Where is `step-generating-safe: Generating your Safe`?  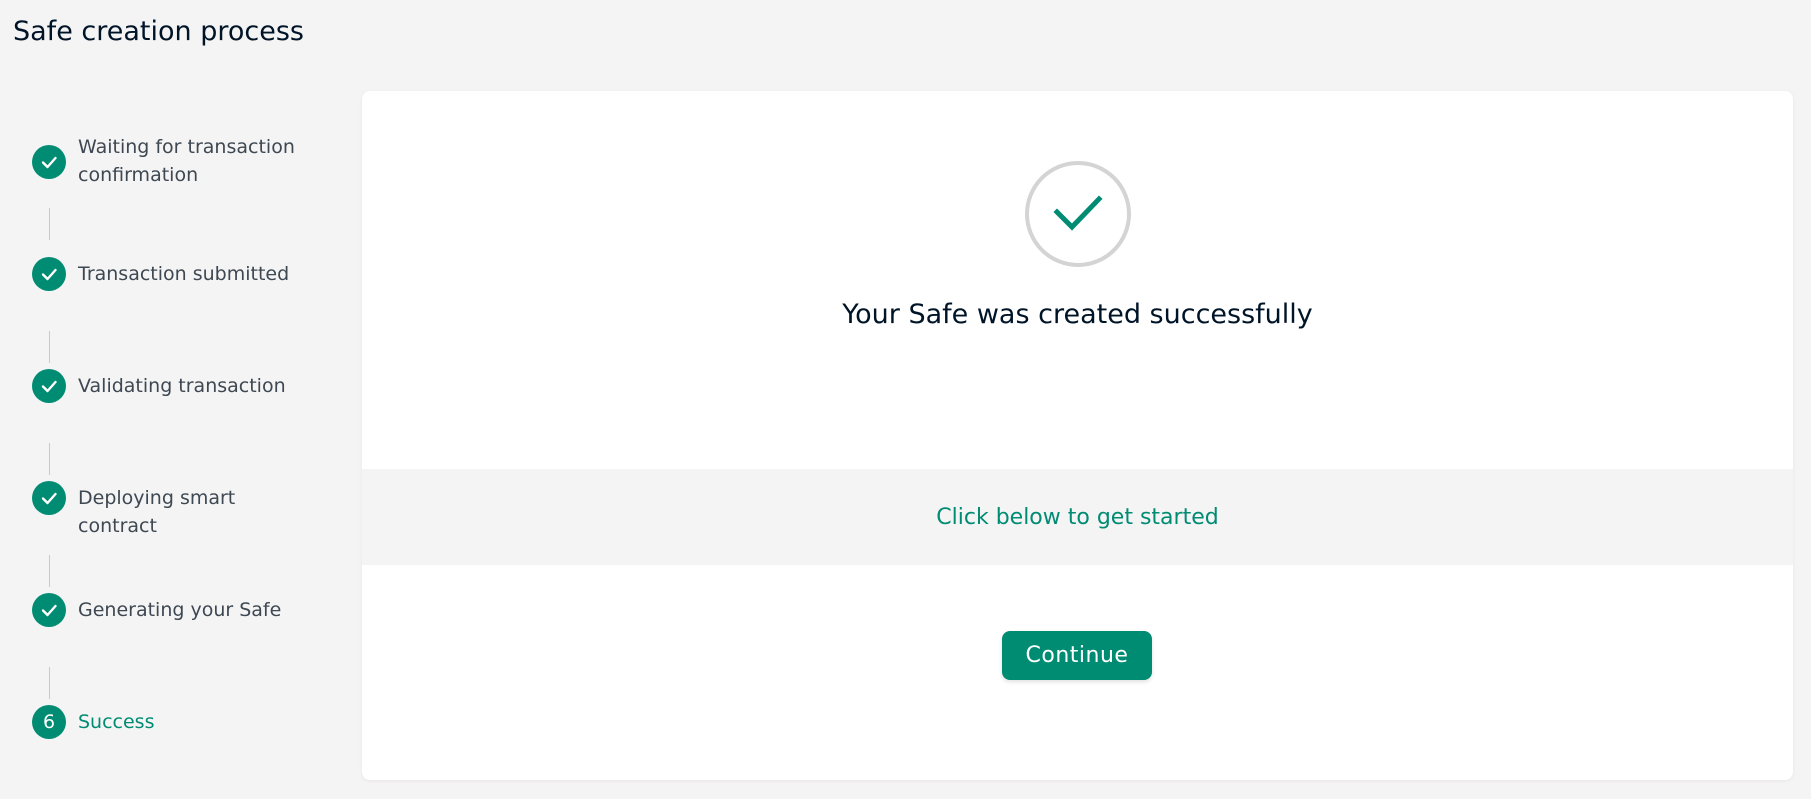
step-generating-safe: Generating your Safe is located at coordinates (175, 610).